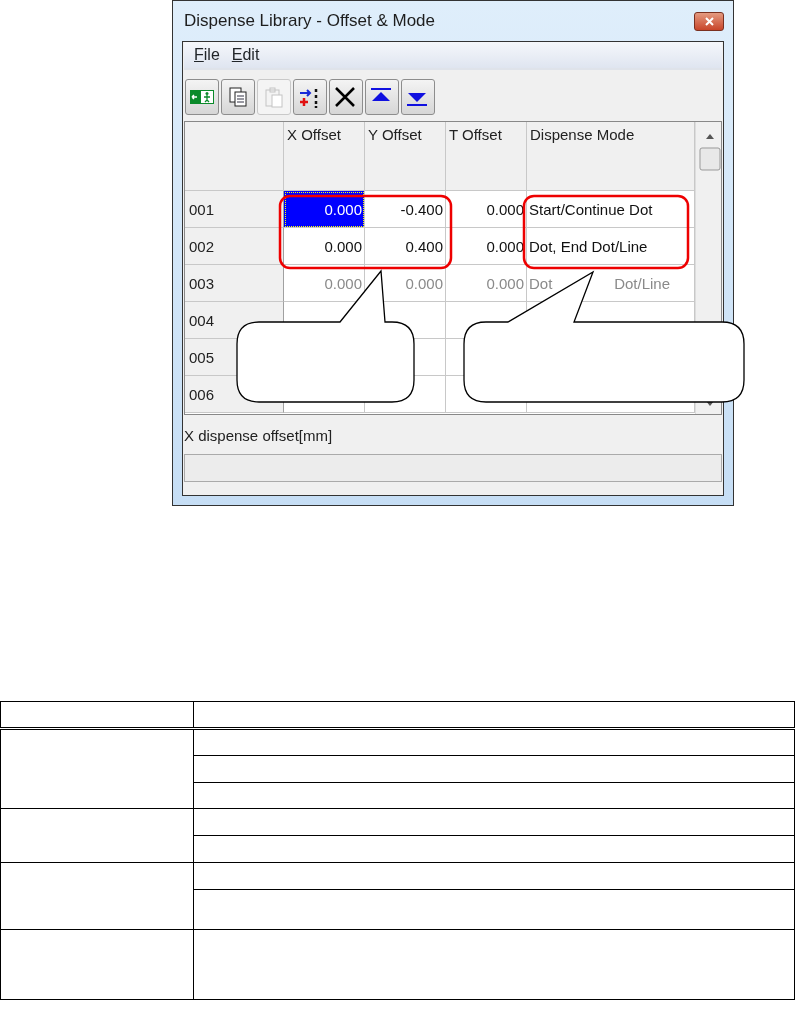  Describe the element at coordinates (405, 156) in the screenshot. I see `column-header: Y Offset` at that location.